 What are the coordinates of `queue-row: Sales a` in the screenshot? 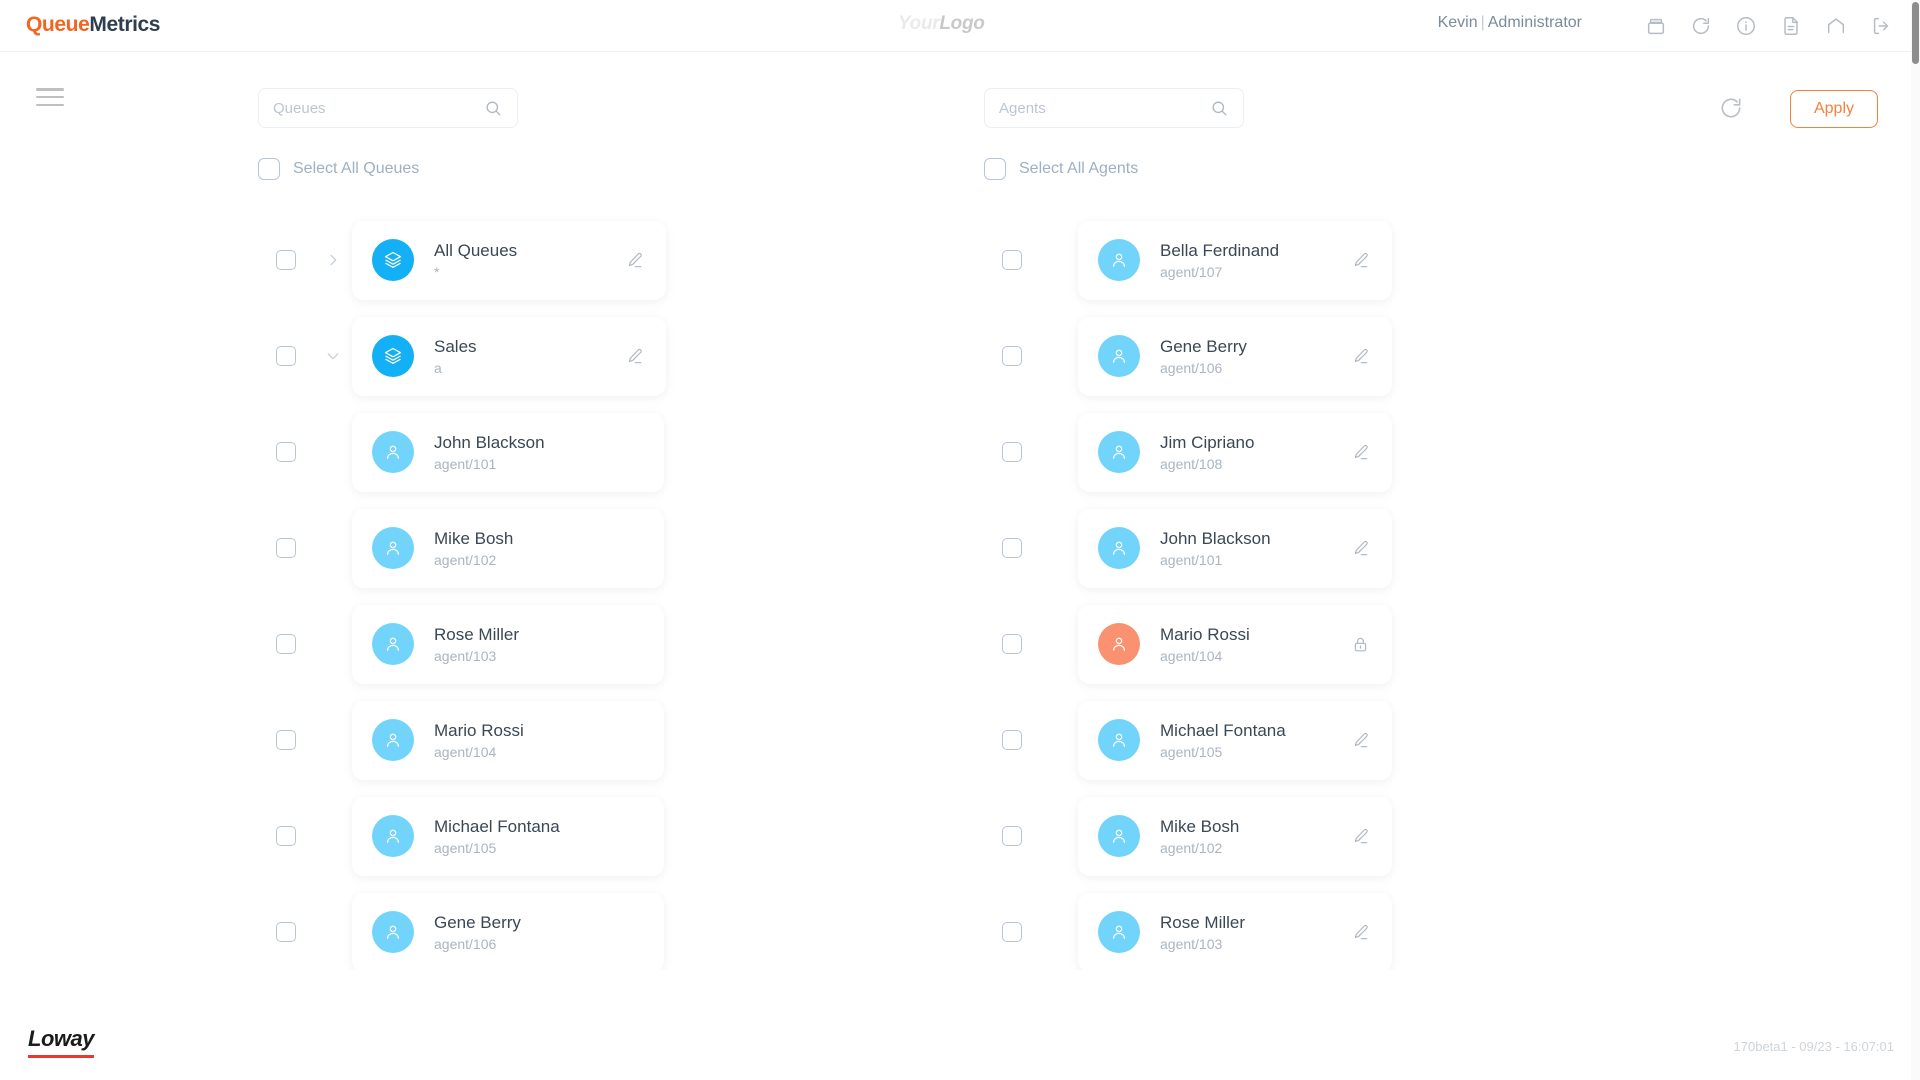 It's located at (578, 356).